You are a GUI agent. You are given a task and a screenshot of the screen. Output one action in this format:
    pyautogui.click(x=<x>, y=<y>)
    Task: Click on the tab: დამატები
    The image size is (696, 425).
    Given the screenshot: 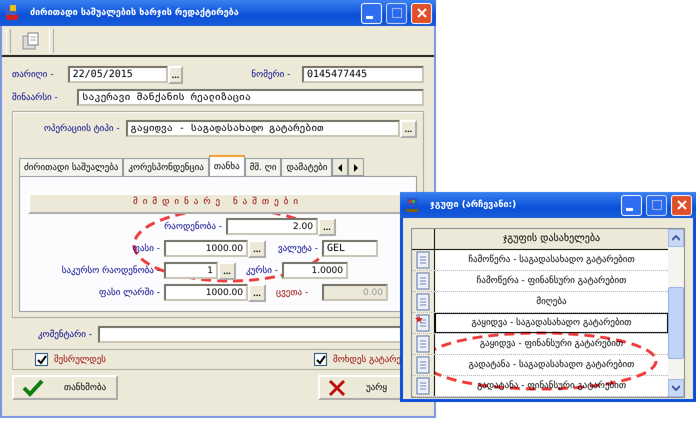 What is the action you would take?
    pyautogui.click(x=306, y=167)
    